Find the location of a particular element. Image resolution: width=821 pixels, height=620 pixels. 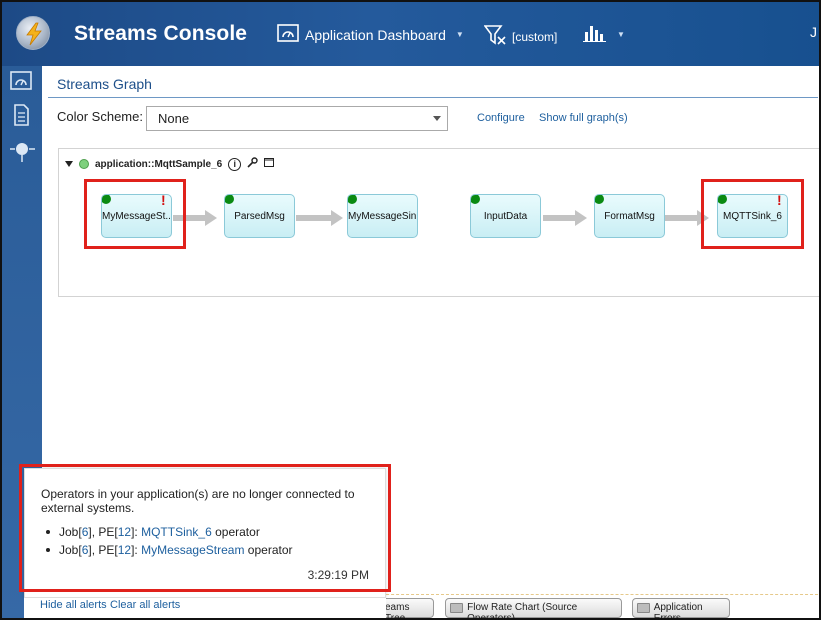

operator-node: FormatMsg is located at coordinates (629, 216).